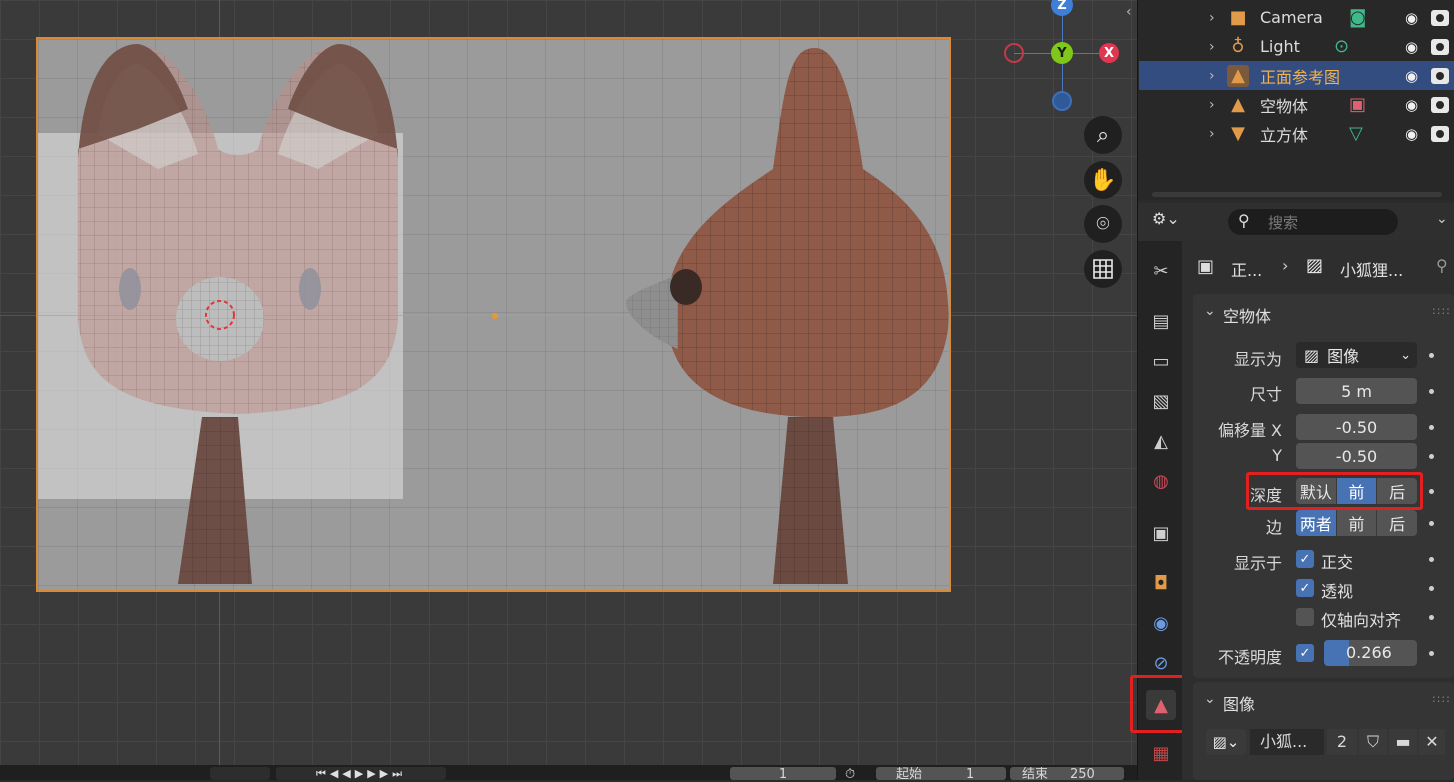  Describe the element at coordinates (1342, 742) in the screenshot. I see `image-users-count: 2` at that location.